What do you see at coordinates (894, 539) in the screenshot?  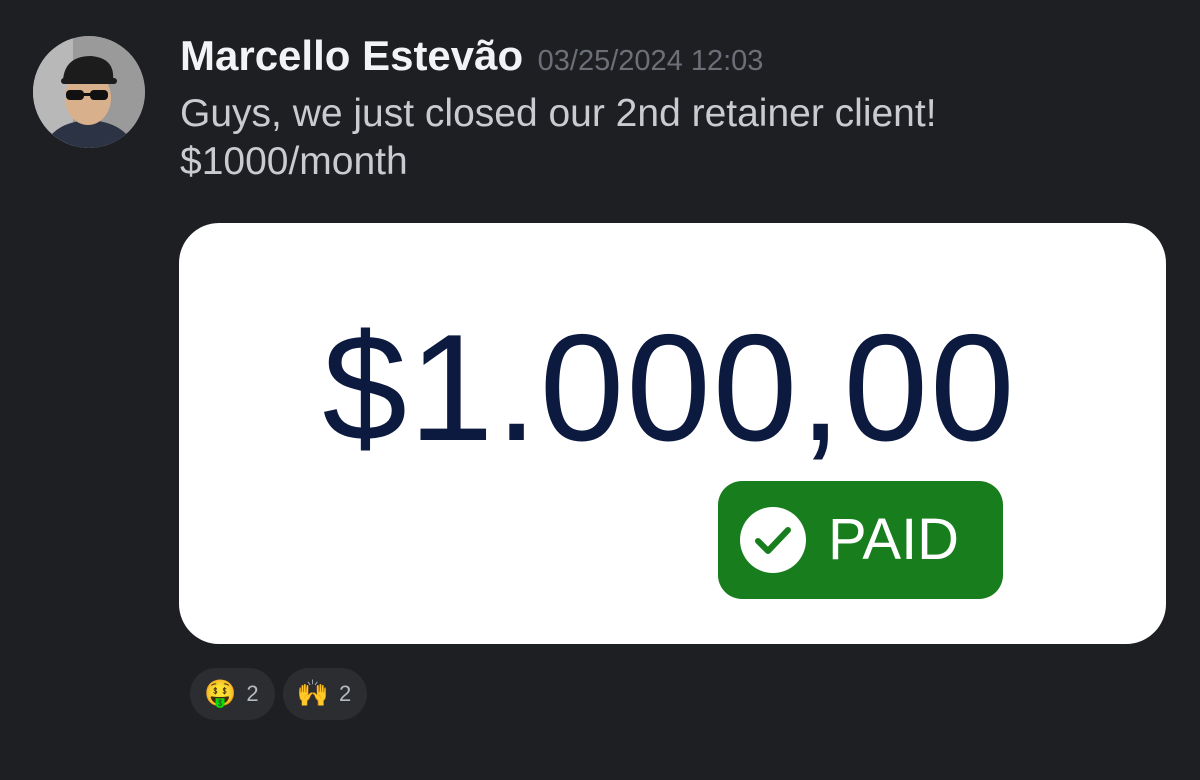 I see `paid-label: PAID` at bounding box center [894, 539].